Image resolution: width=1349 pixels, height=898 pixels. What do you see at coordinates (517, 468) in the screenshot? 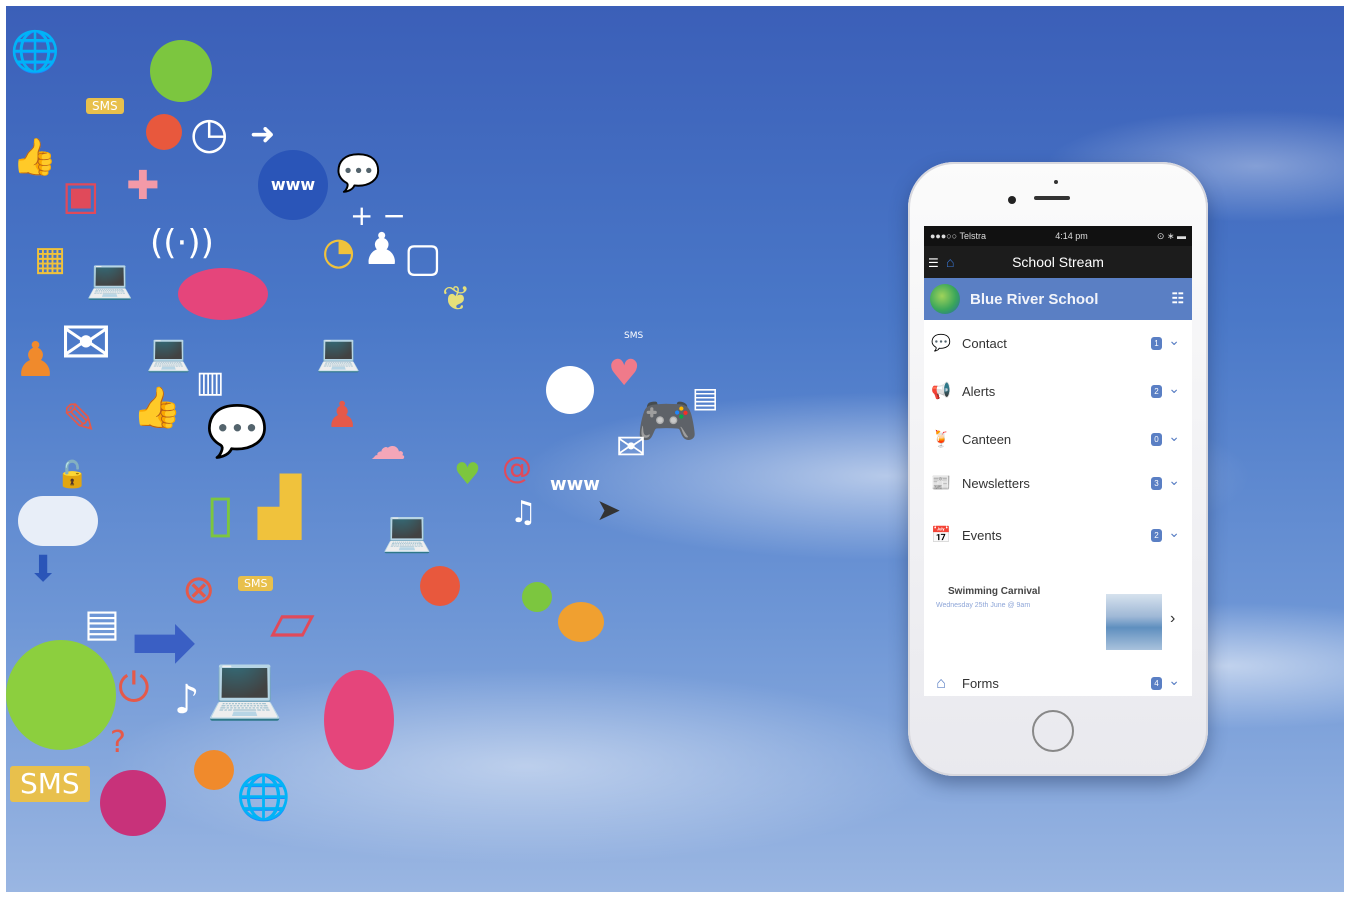
I see `at-icon: @` at bounding box center [517, 468].